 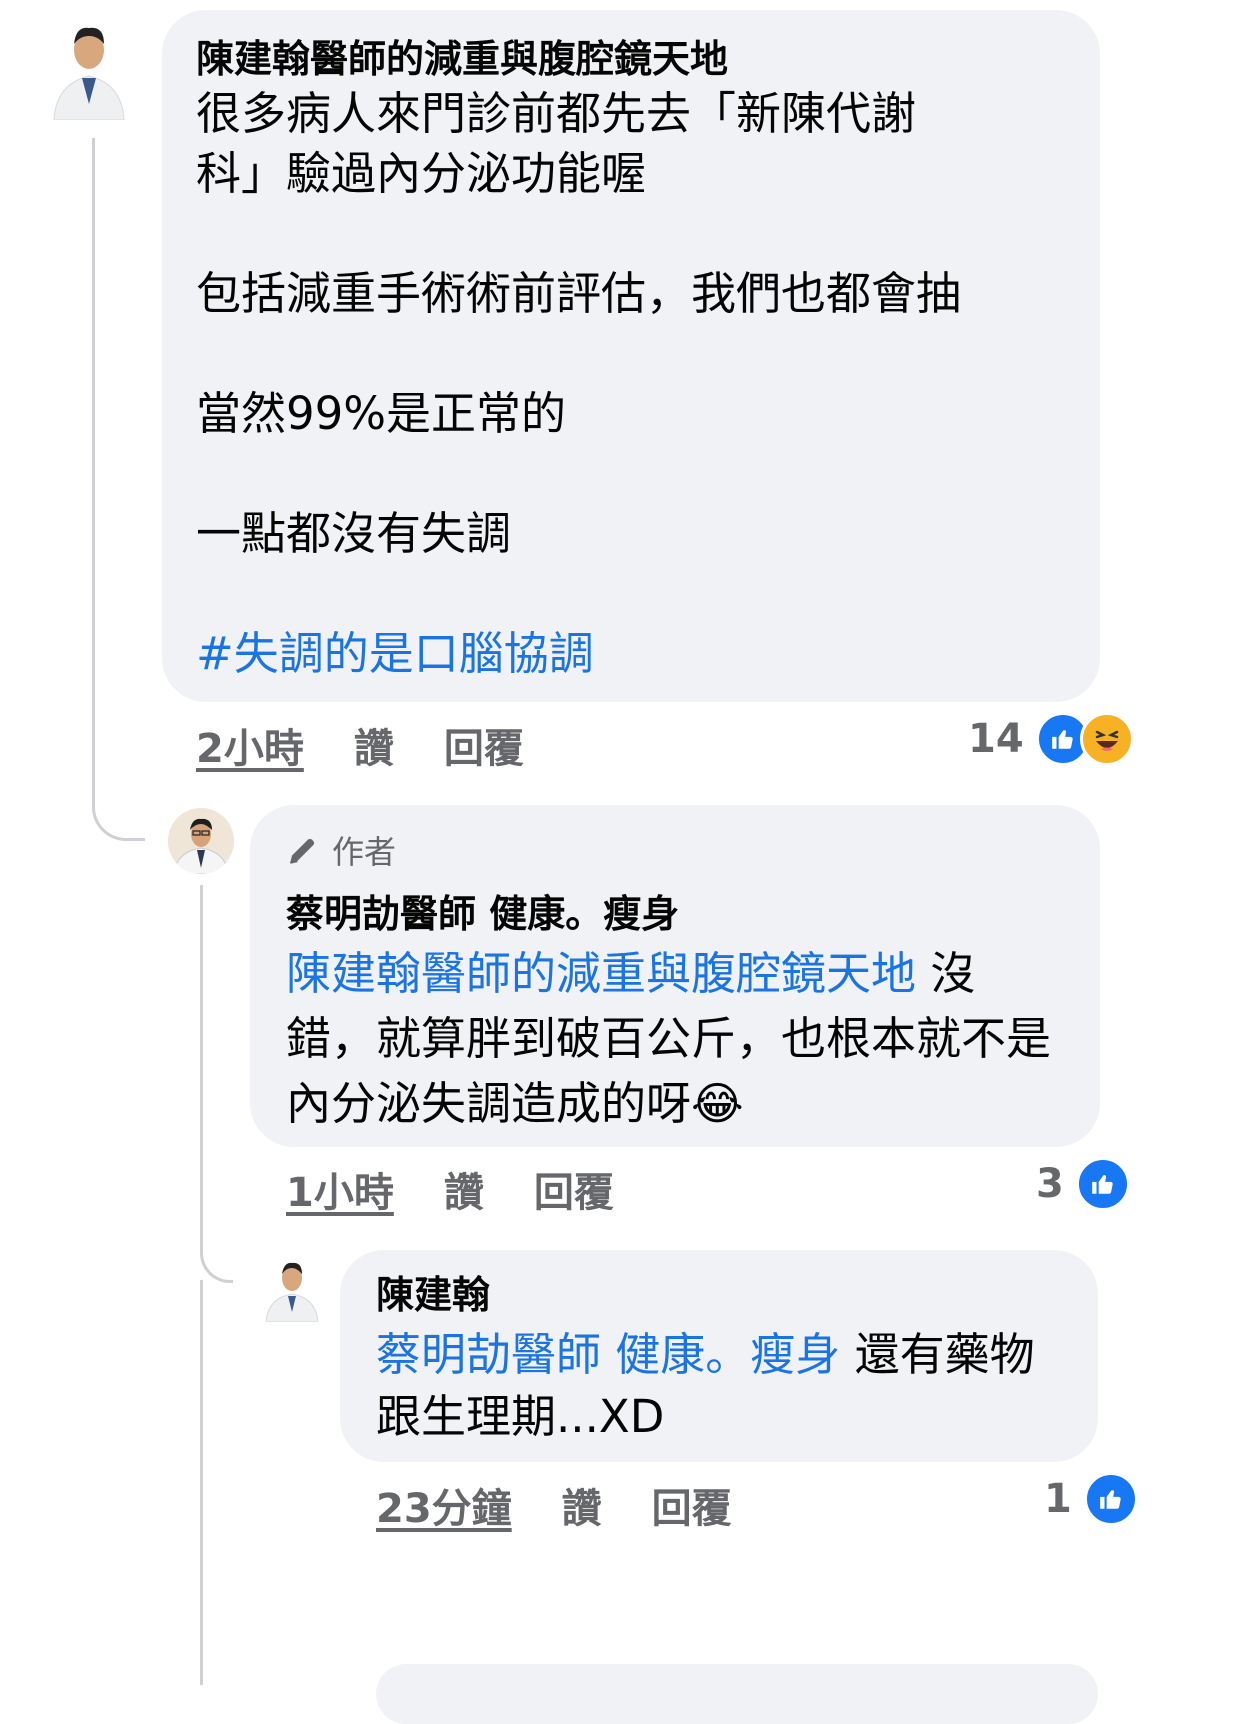 I want to click on comment-text-line: 科」驗過內分泌功能喔, so click(x=421, y=173).